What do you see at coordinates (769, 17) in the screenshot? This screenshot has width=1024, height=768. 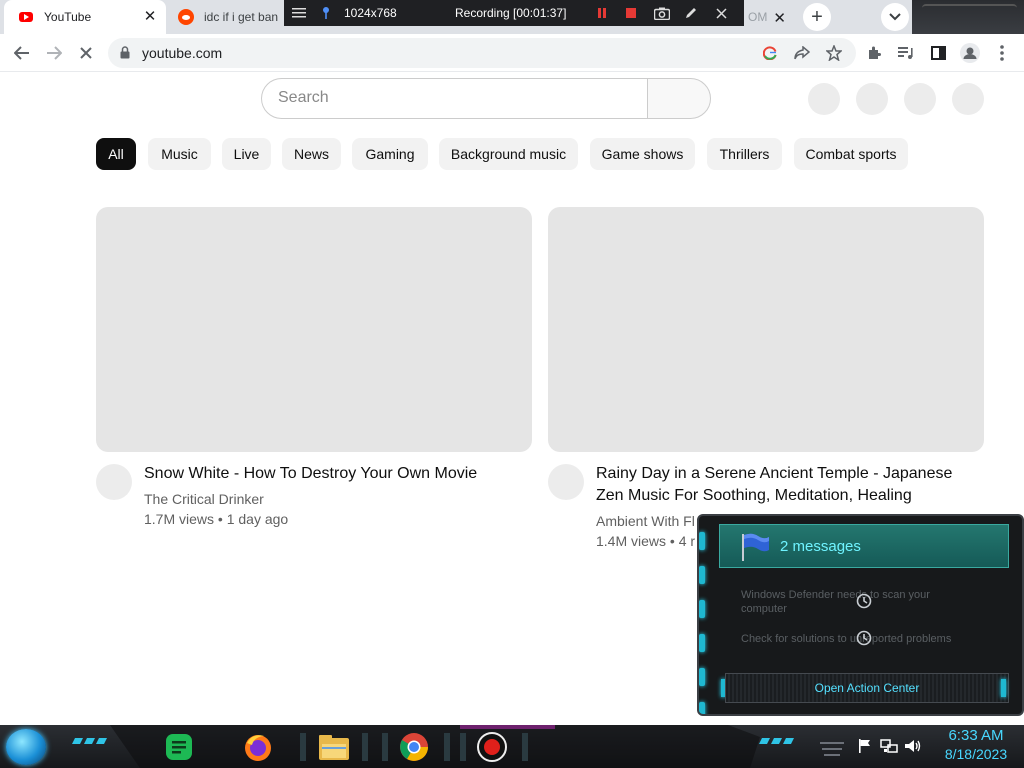 I see `tab-third: ОМ ✕` at bounding box center [769, 17].